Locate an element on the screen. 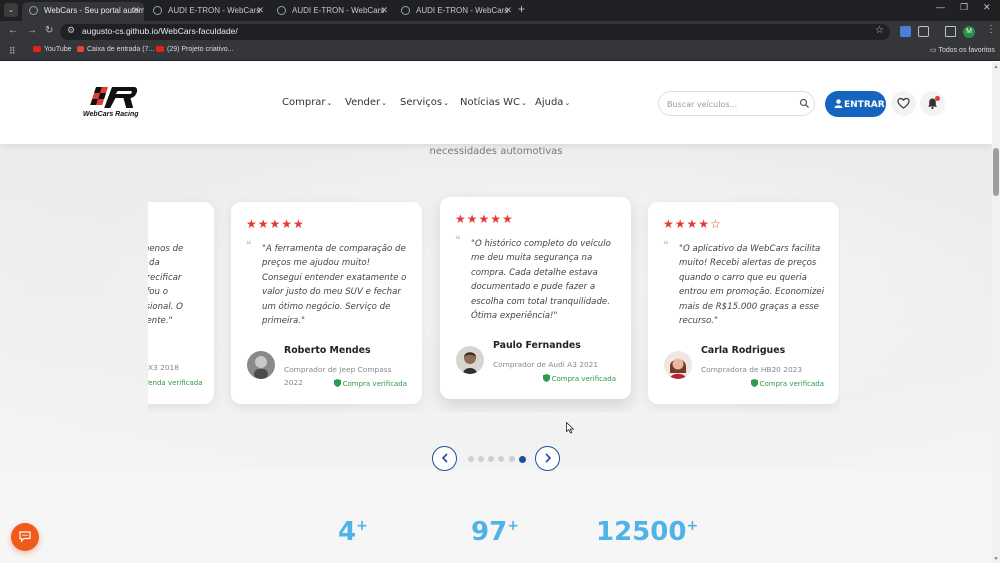 Image resolution: width=1000 pixels, height=563 pixels. translate-extension-icon is located at coordinates (905, 31).